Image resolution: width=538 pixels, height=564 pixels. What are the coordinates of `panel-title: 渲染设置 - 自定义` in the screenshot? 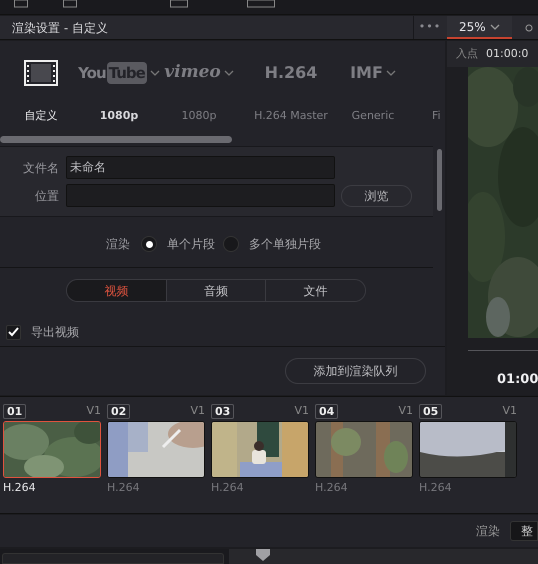 It's located at (60, 28).